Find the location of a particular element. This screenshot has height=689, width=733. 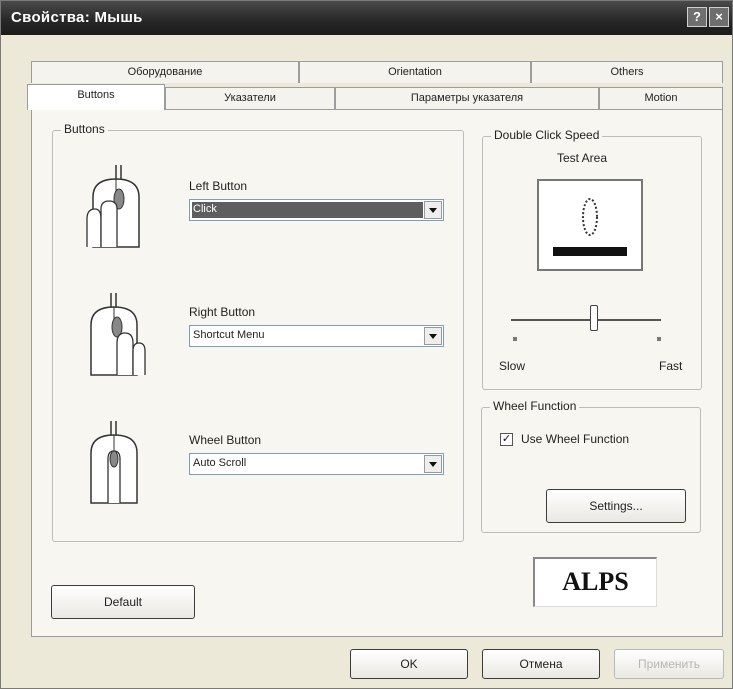

default-button: Default is located at coordinates (123, 602).